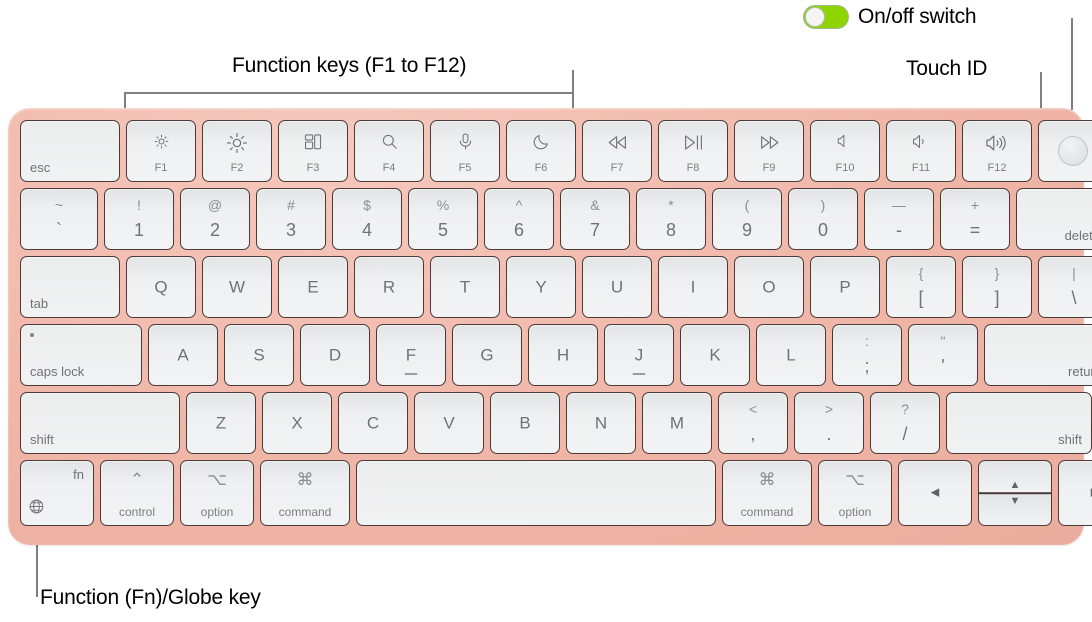 This screenshot has width=1092, height=622. Describe the element at coordinates (617, 151) in the screenshot. I see `key-f7: F7` at that location.